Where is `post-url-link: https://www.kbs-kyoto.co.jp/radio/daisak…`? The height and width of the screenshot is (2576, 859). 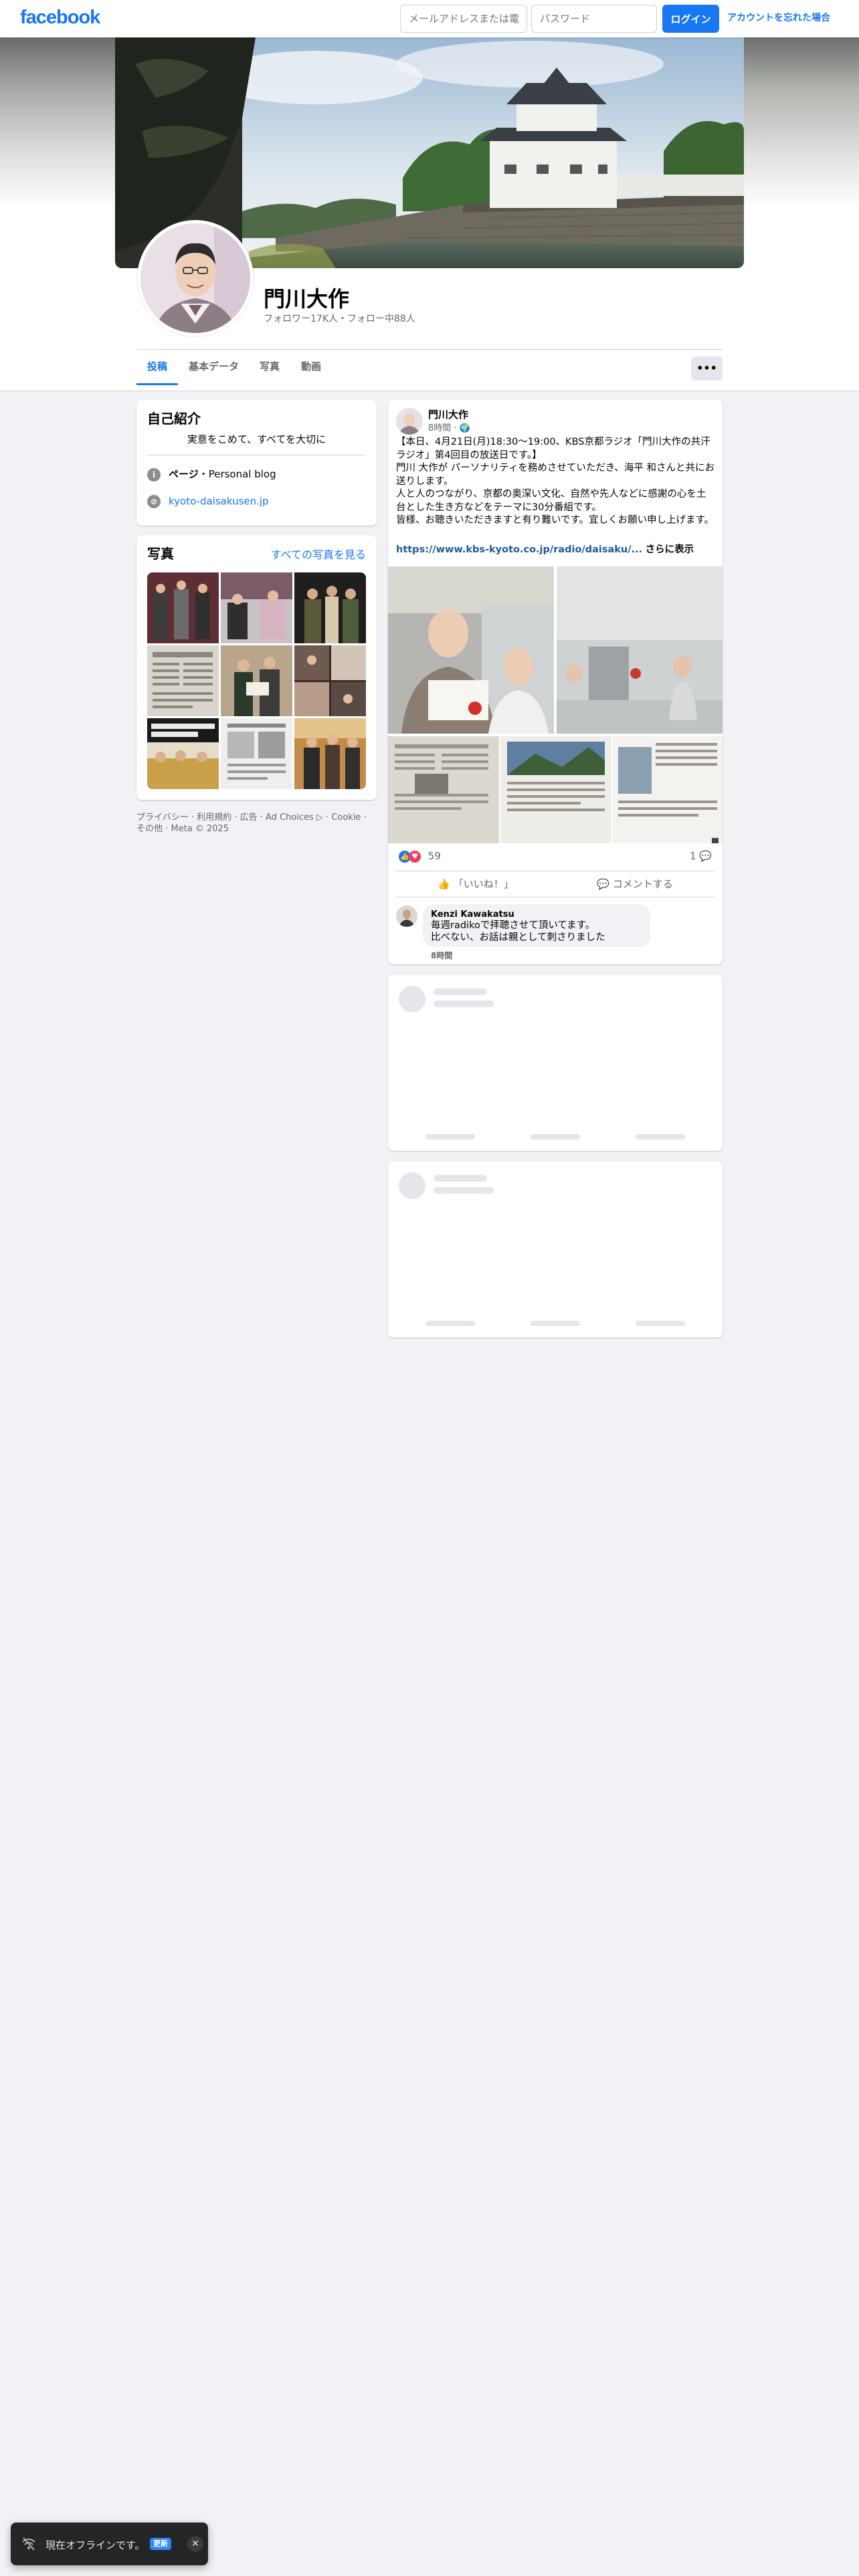
post-url-link: https://www.kbs-kyoto.co.jp/radio/daisak… is located at coordinates (519, 549).